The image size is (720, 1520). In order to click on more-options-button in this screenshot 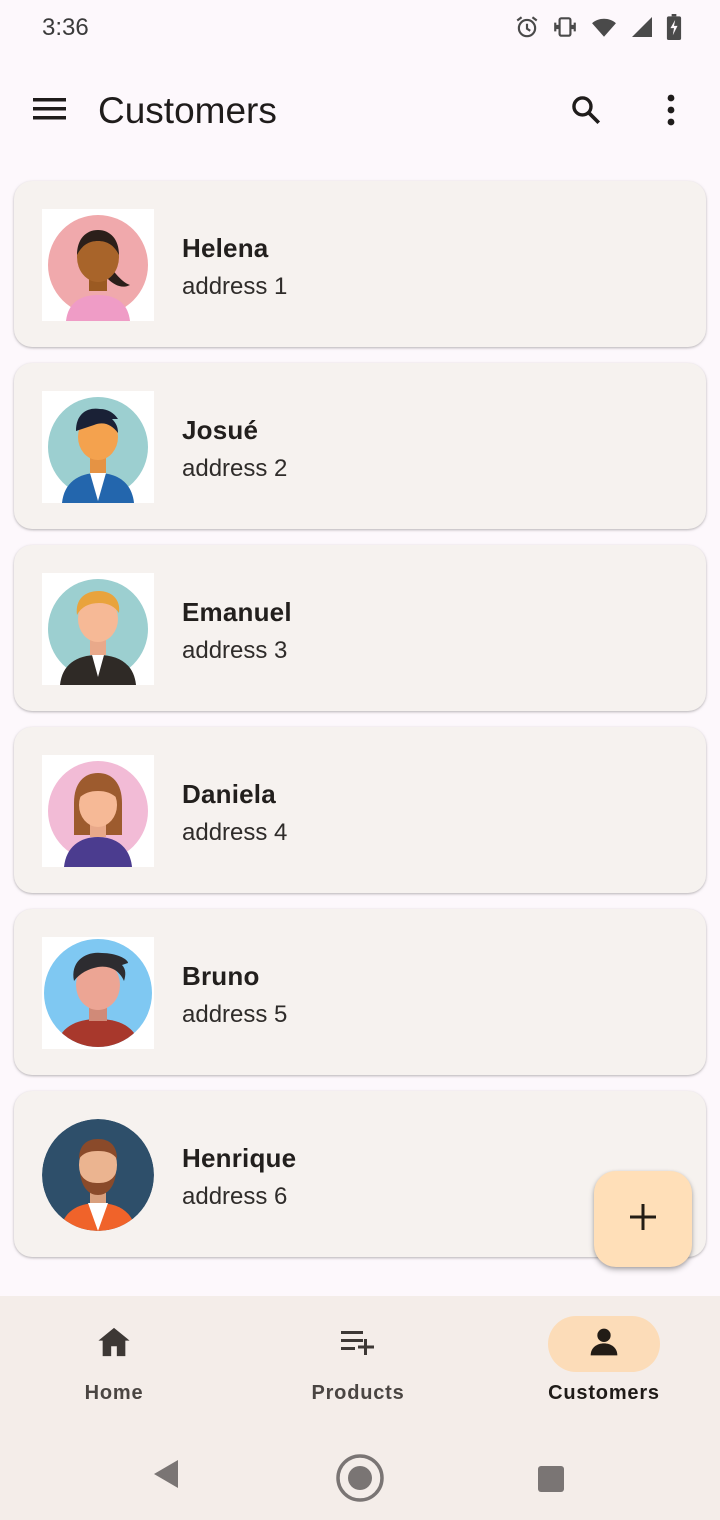, I will do `click(671, 112)`.